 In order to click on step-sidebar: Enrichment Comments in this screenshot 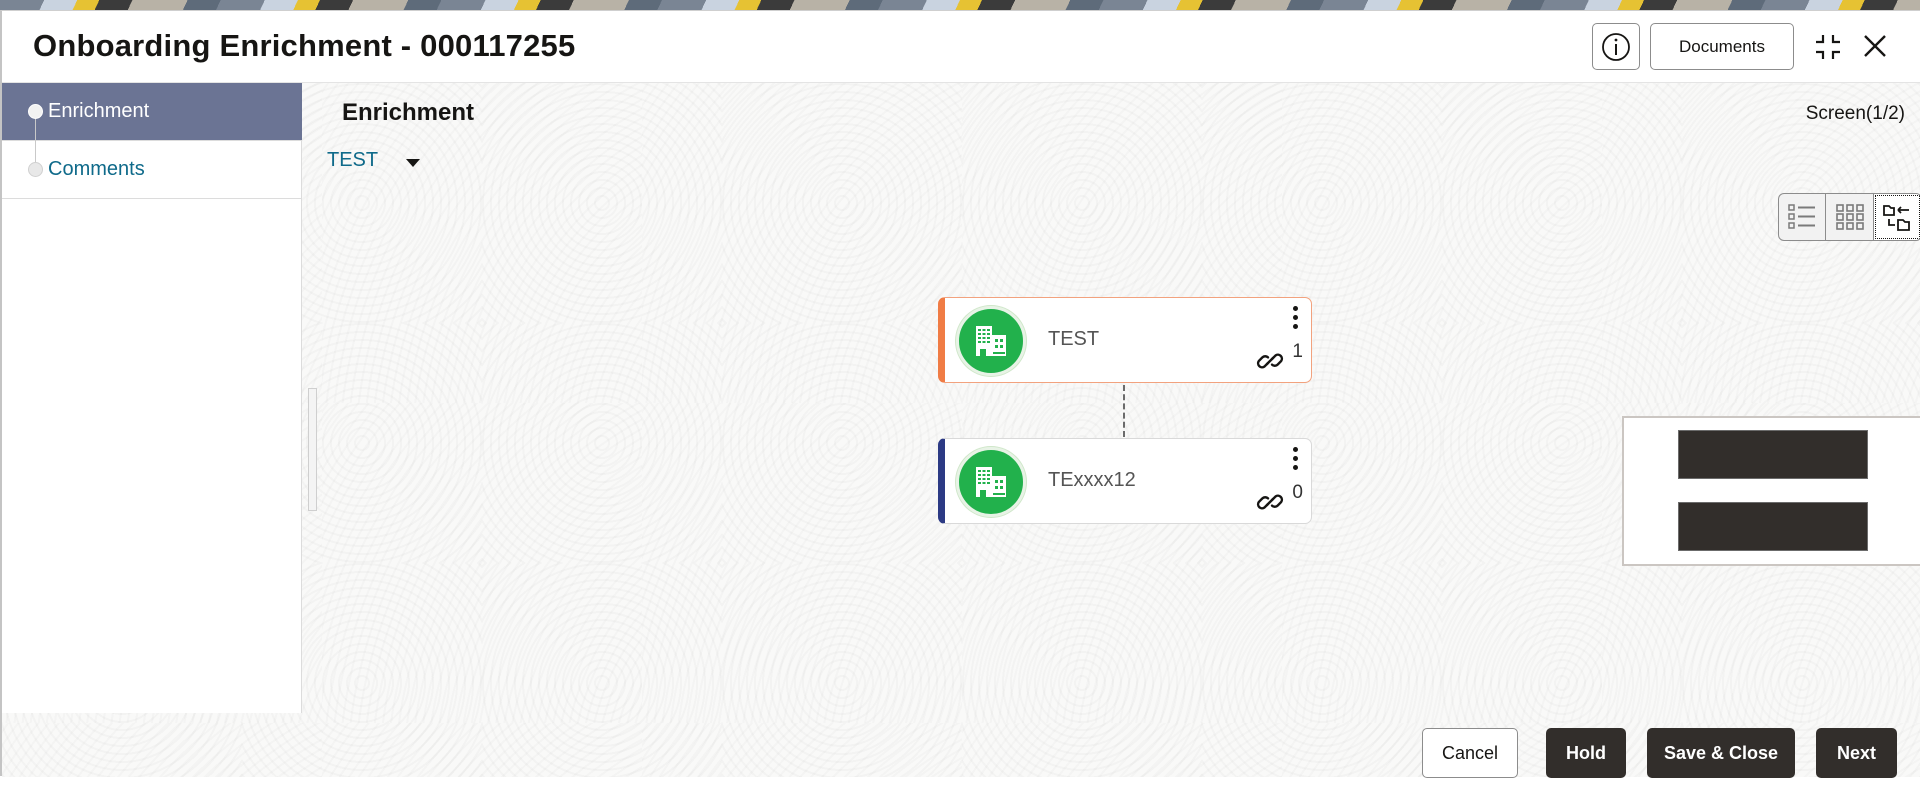, I will do `click(152, 398)`.